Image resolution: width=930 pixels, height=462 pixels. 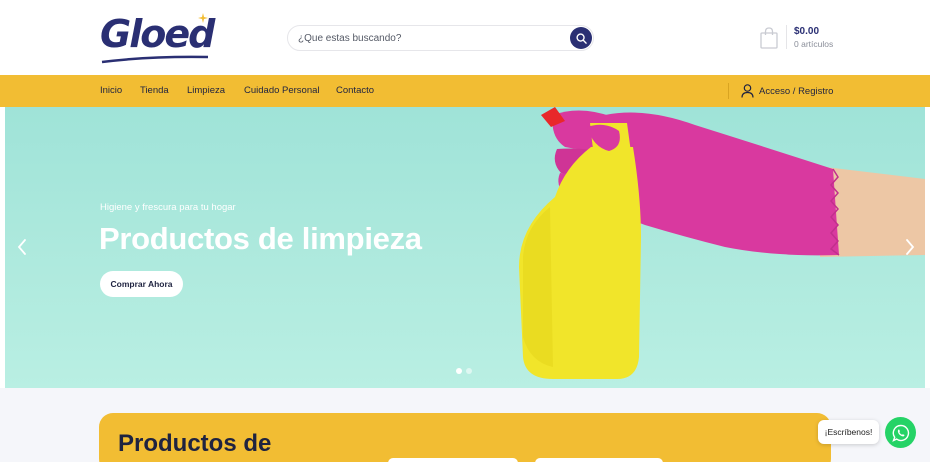 What do you see at coordinates (157, 34) in the screenshot?
I see `logo-text: Gloed` at bounding box center [157, 34].